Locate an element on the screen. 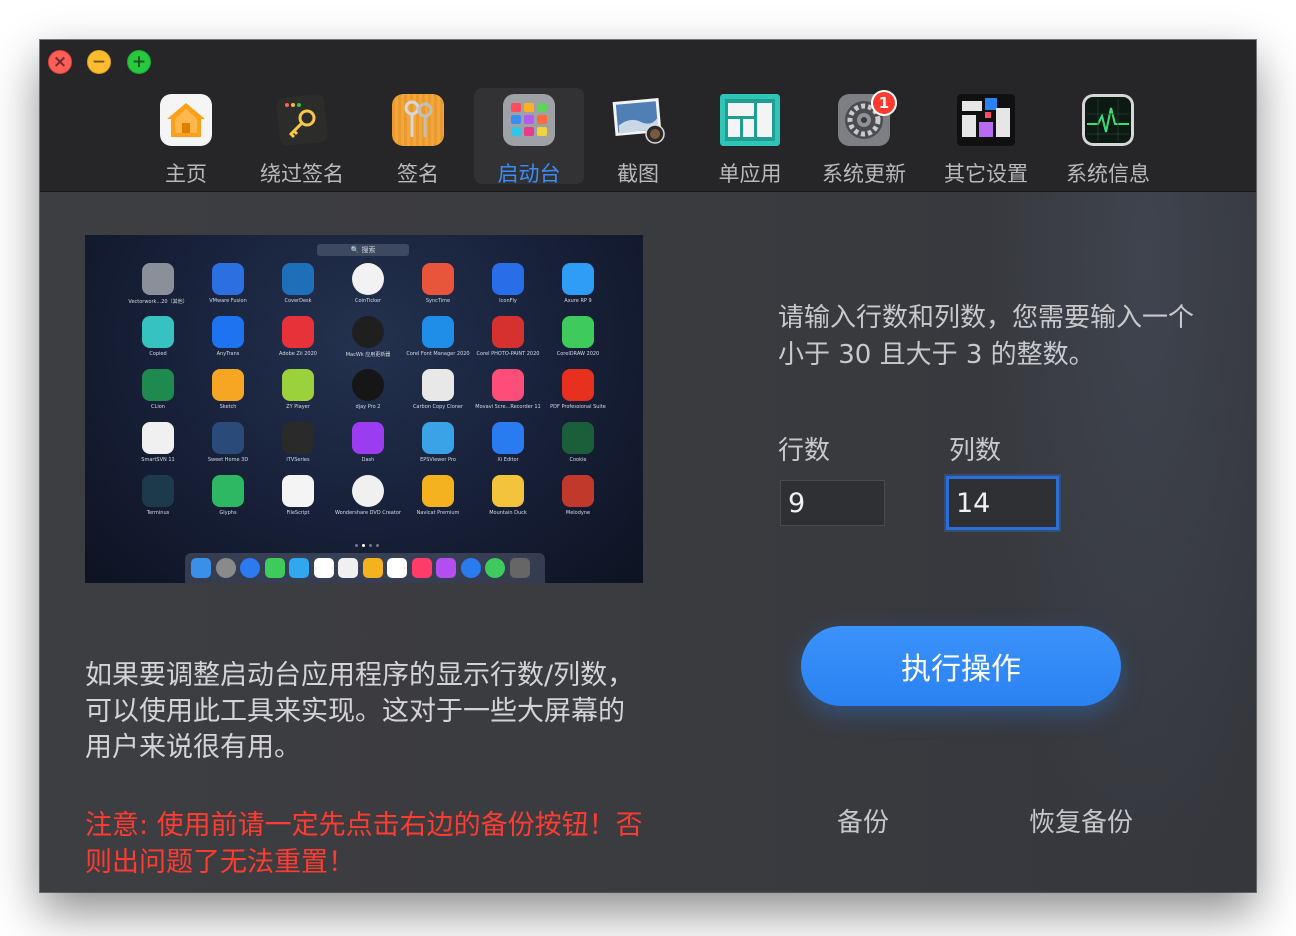 The width and height of the screenshot is (1296, 936). launchpad-app: SmartSVN 11 is located at coordinates (158, 448).